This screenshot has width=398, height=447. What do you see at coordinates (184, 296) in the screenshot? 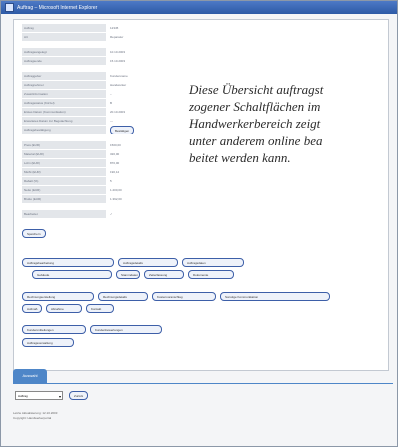
I see `action-button: Kostenvoranschlag` at bounding box center [184, 296].